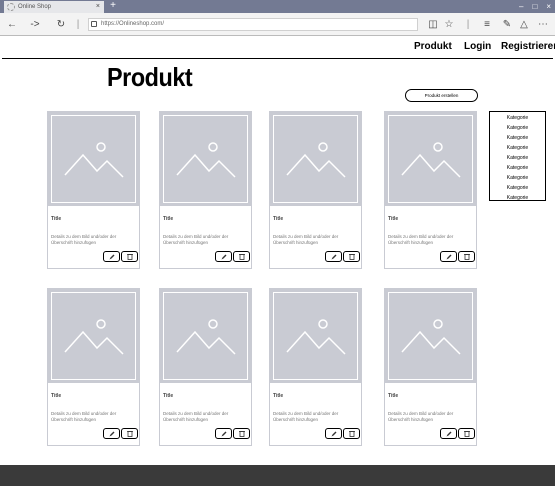 This screenshot has height=486, width=555. Describe the element at coordinates (507, 24) in the screenshot. I see `notes-icon: ✎` at that location.